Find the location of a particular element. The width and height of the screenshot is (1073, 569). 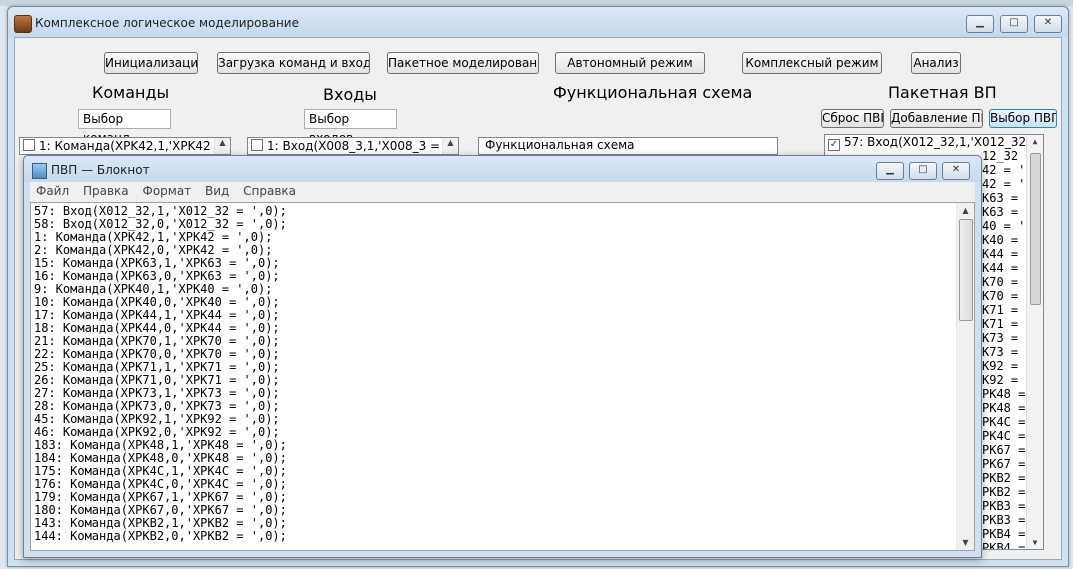

main-window-title: Комплексное логическое моделирование is located at coordinates (167, 23).